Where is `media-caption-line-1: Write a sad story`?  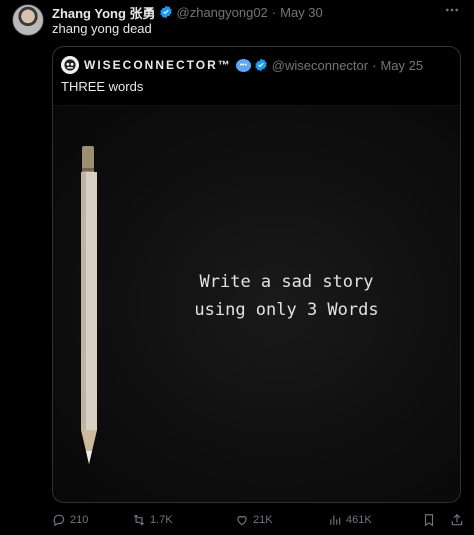 media-caption-line-1: Write a sad story is located at coordinates (286, 282).